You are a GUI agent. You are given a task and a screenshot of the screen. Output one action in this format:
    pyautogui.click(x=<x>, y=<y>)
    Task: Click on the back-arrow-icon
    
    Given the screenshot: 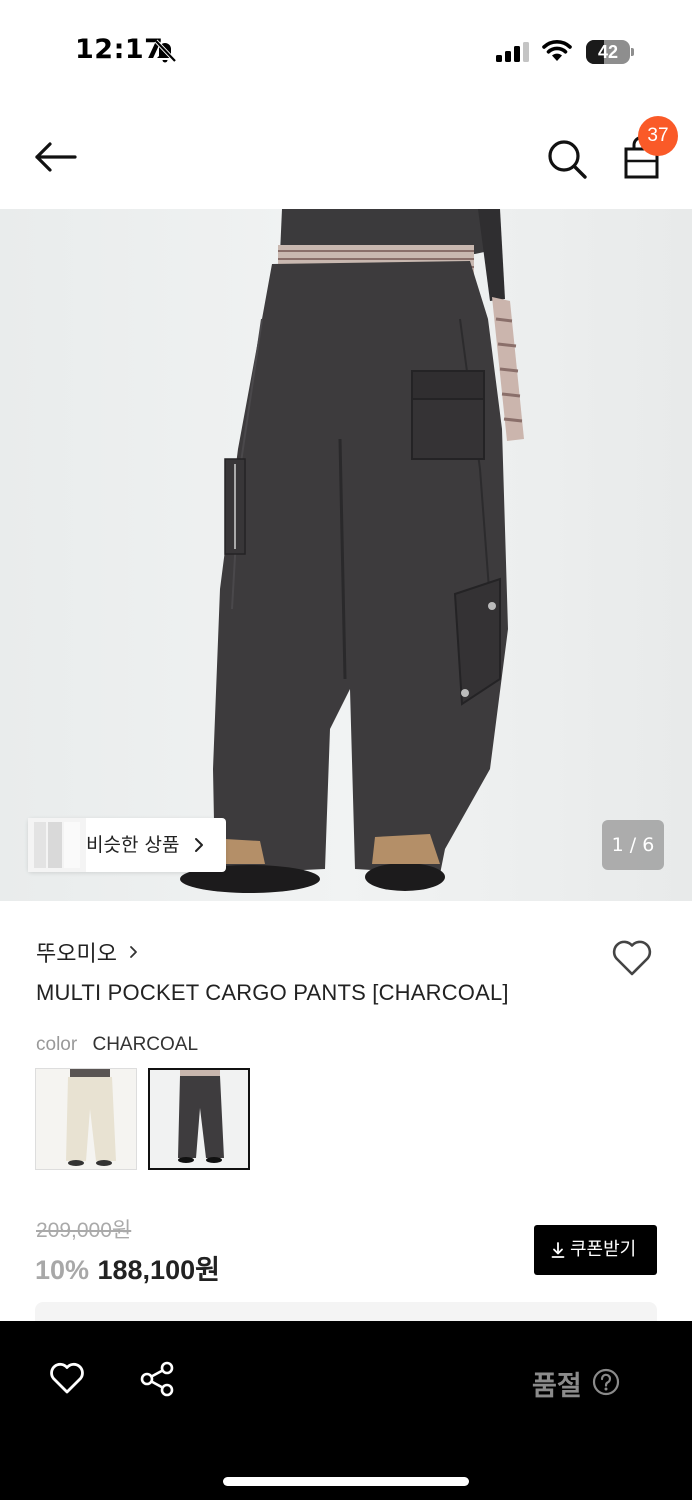 What is the action you would take?
    pyautogui.click(x=56, y=157)
    